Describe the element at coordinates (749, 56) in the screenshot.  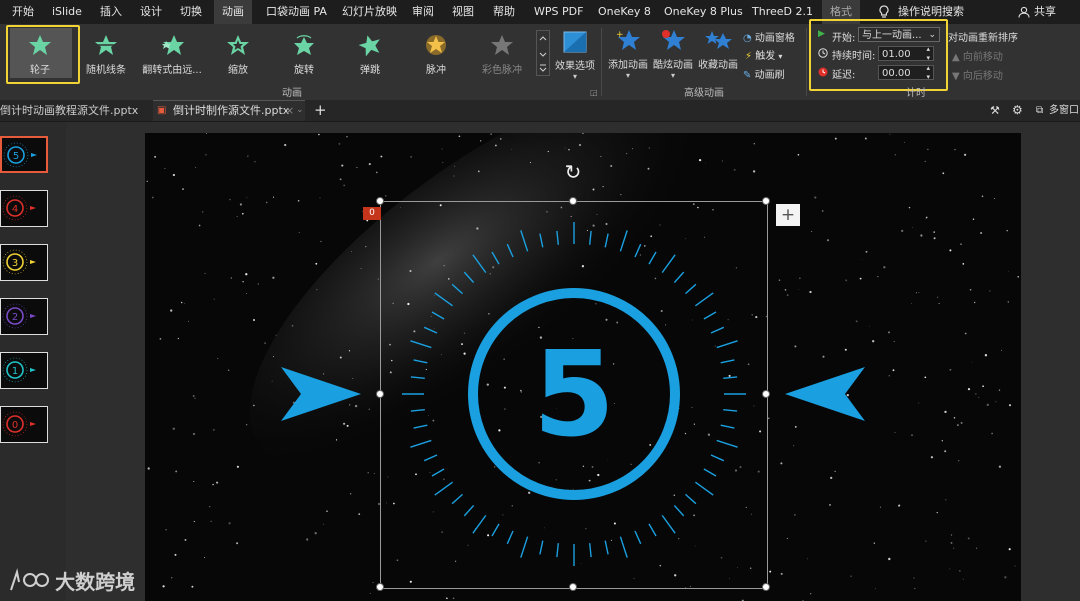
I see `lightning-icon: ⚡` at that location.